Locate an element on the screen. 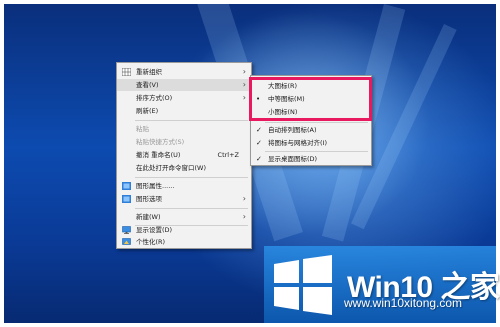 This screenshot has height=327, width=500. shortcut-label: Ctrl+Z is located at coordinates (228, 155).